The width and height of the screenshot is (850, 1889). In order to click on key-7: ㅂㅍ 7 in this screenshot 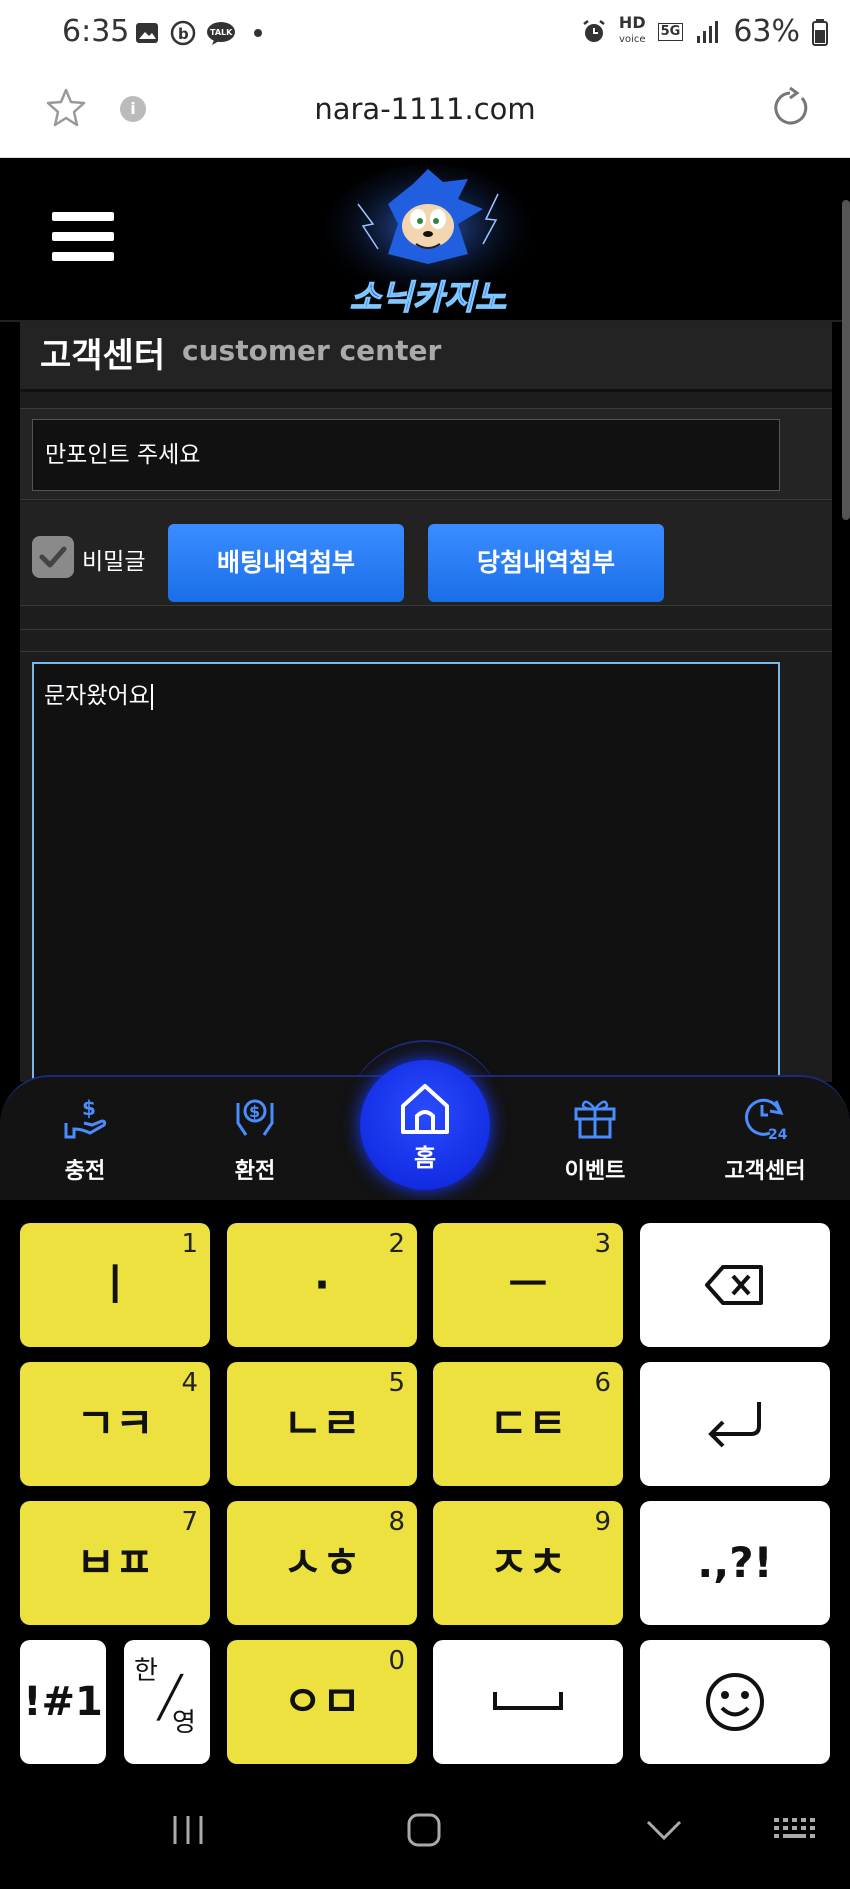, I will do `click(115, 1563)`.